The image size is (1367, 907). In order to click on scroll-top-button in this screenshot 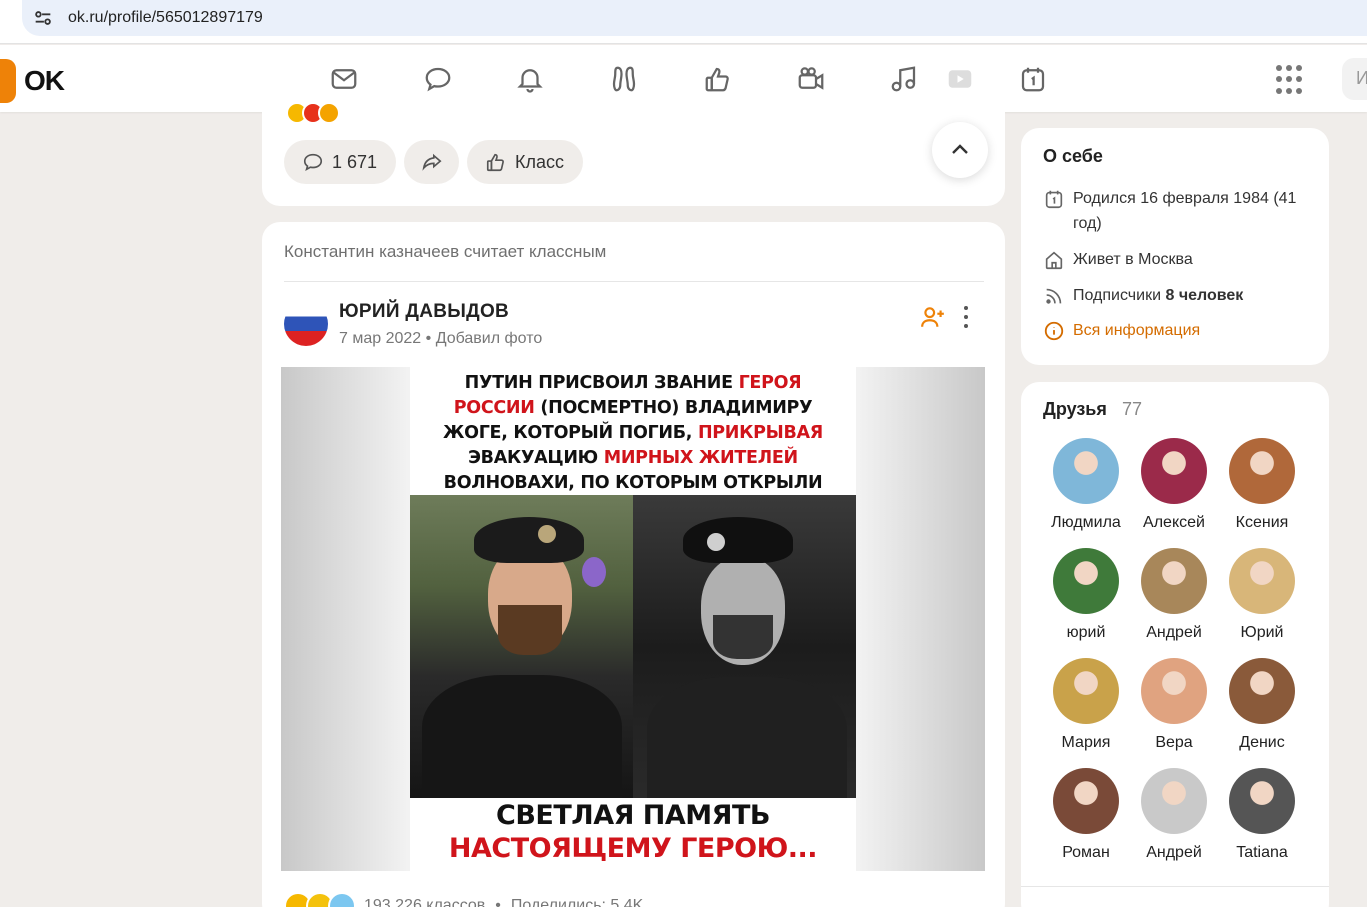, I will do `click(960, 150)`.